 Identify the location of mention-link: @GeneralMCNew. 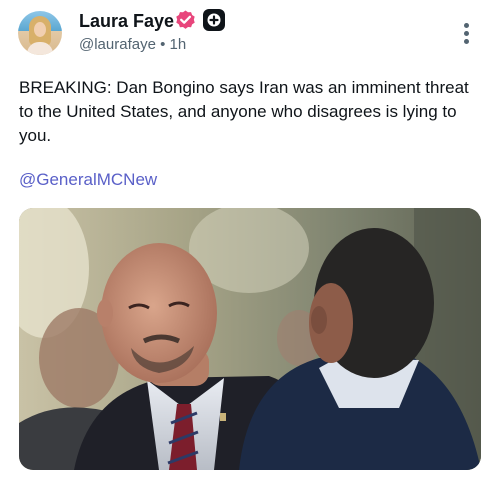
(88, 180).